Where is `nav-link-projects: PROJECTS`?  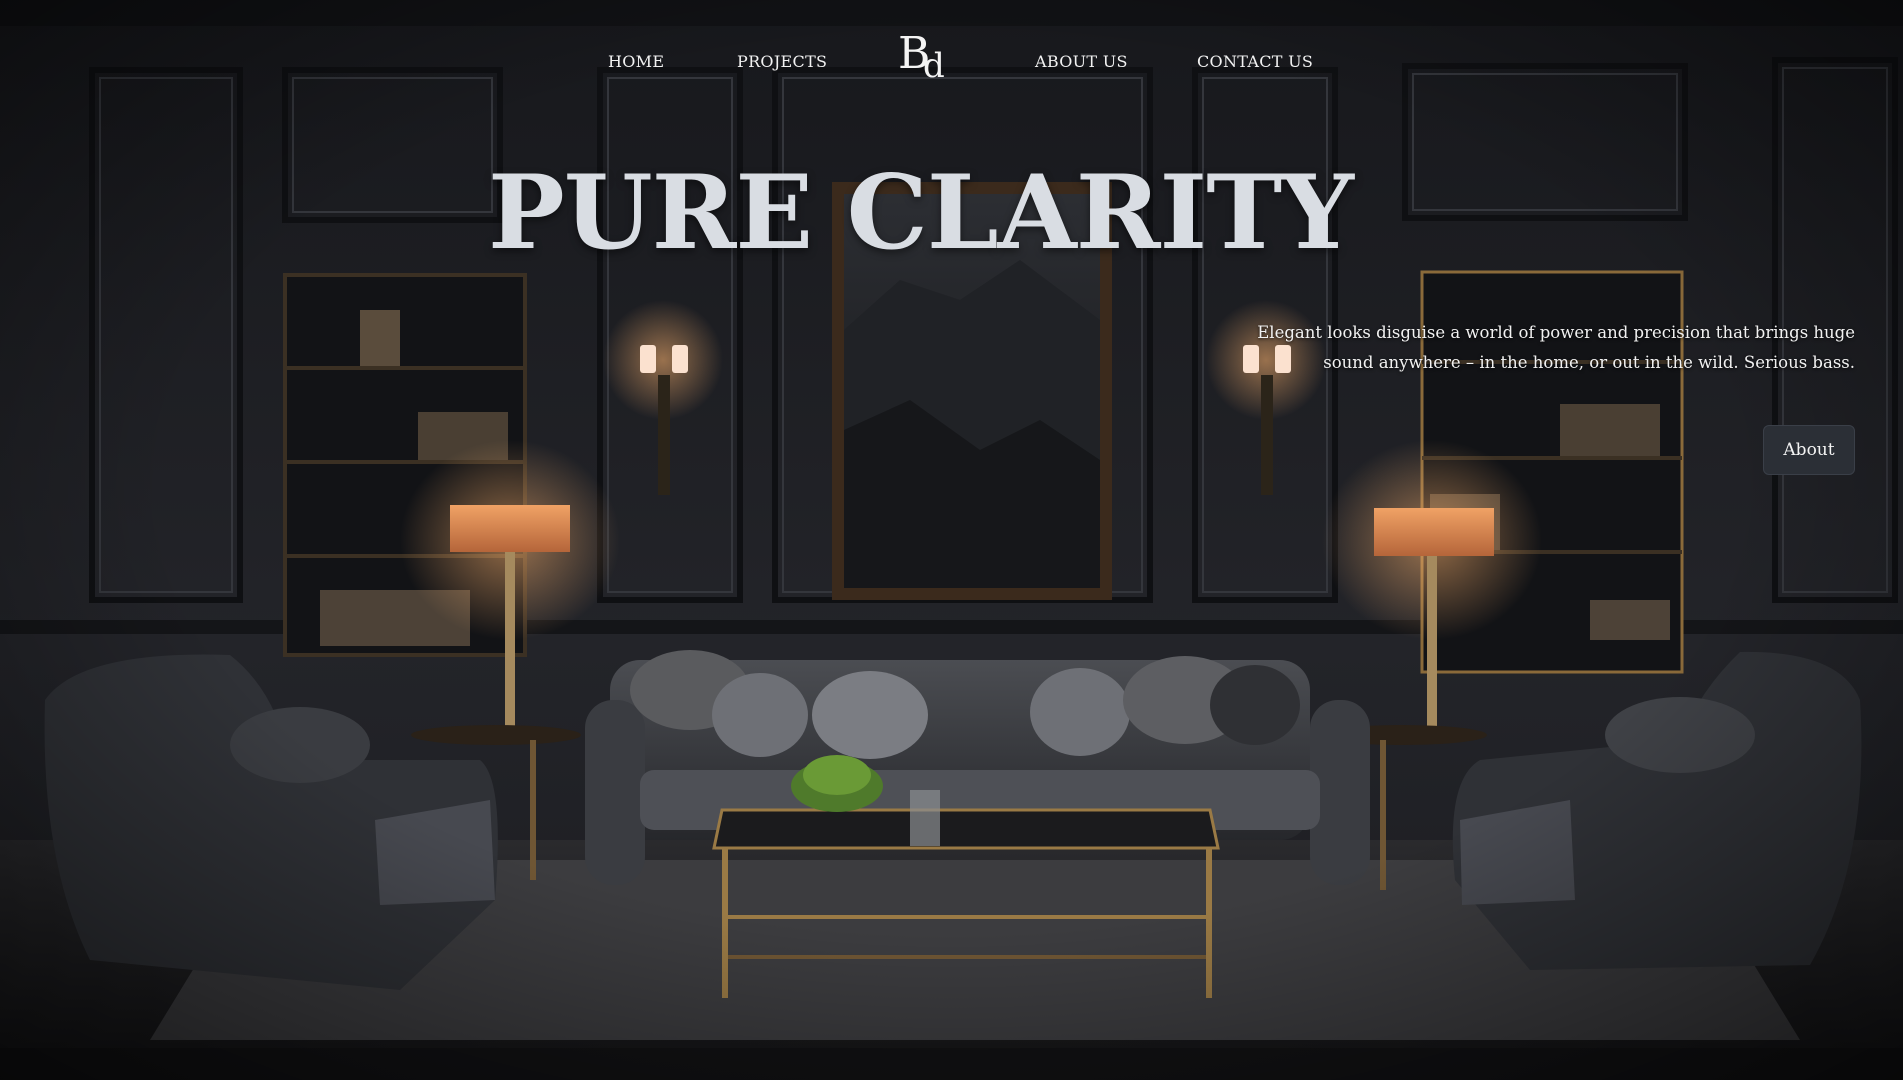
nav-link-projects: PROJECTS is located at coordinates (782, 61).